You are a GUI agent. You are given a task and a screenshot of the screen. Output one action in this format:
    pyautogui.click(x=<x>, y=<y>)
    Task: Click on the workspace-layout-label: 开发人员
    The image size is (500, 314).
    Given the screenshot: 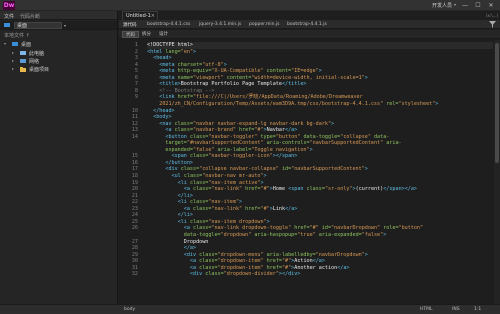 What is the action you would take?
    pyautogui.click(x=442, y=5)
    